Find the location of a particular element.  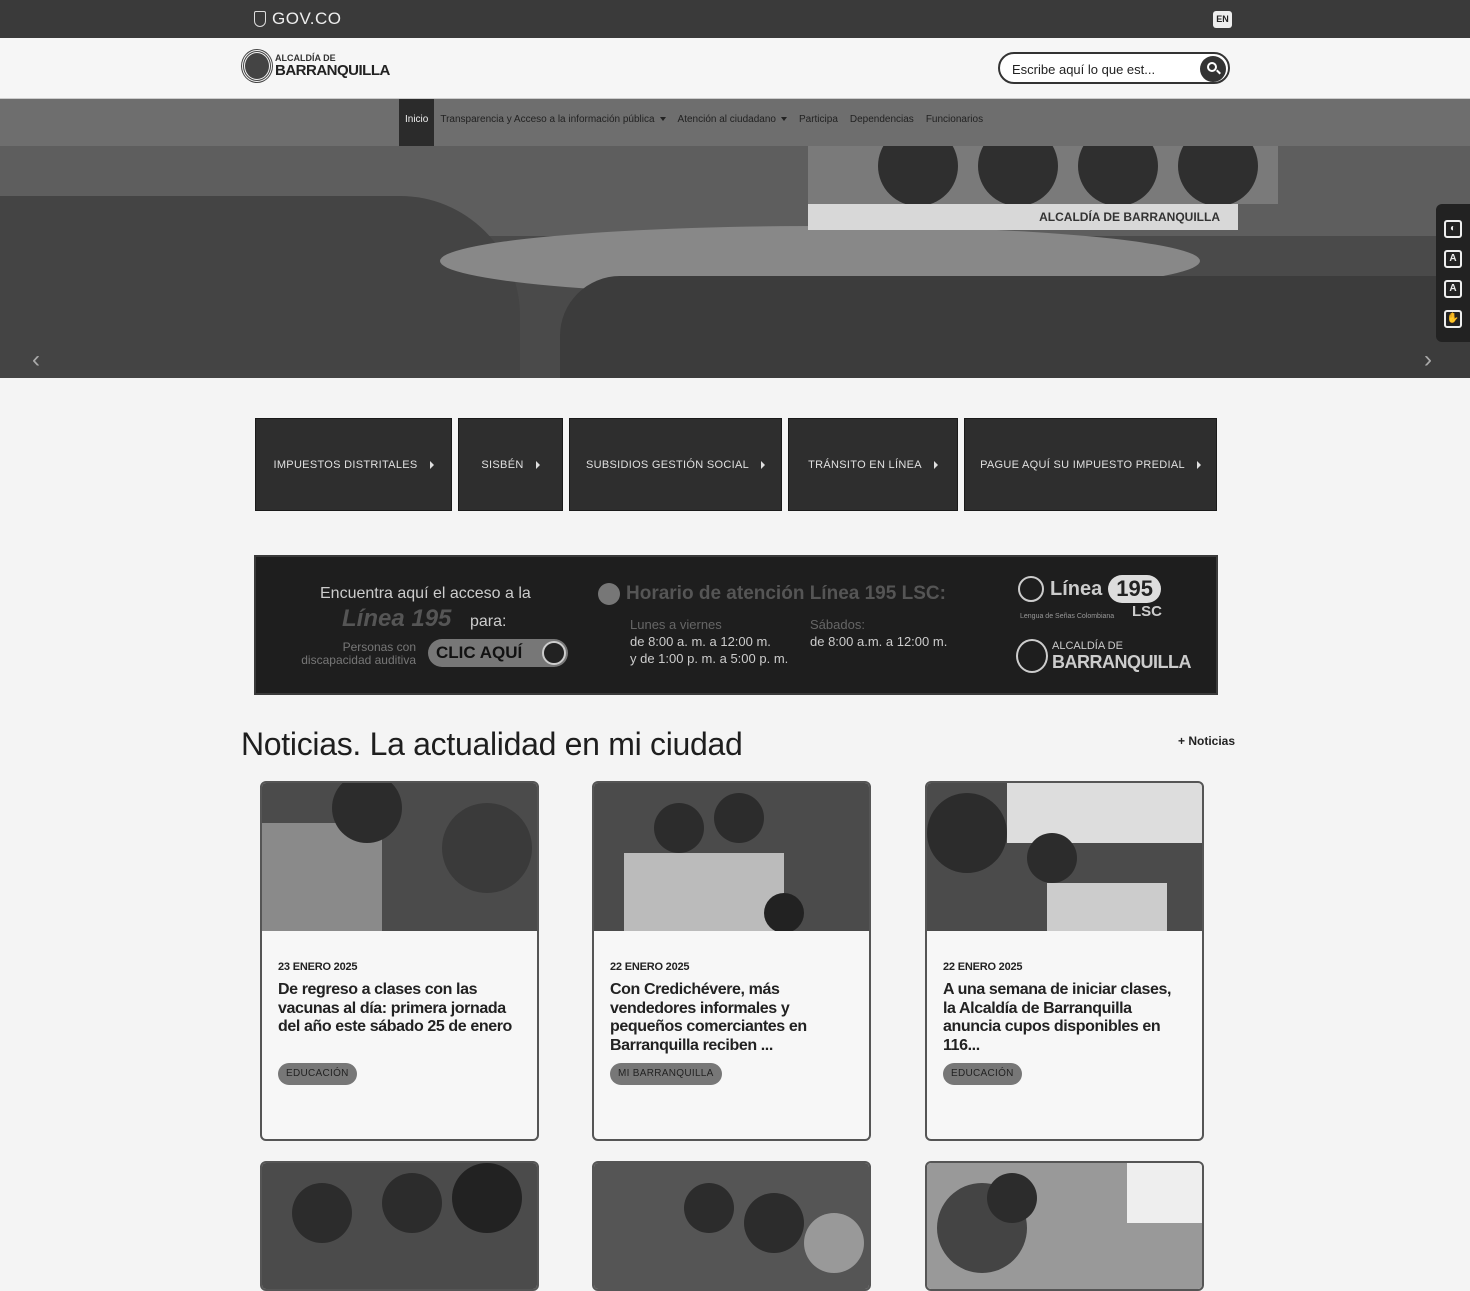

gov-shield-icon is located at coordinates (260, 19).